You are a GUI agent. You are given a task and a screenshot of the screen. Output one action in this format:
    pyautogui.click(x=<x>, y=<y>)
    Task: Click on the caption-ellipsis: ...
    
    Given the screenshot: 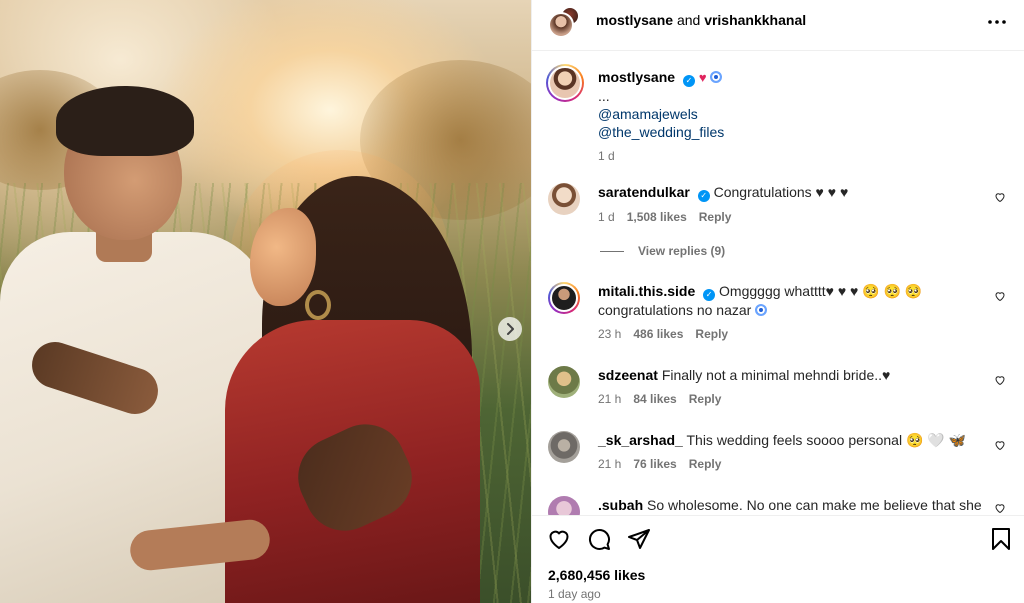 What is the action you would take?
    pyautogui.click(x=604, y=96)
    